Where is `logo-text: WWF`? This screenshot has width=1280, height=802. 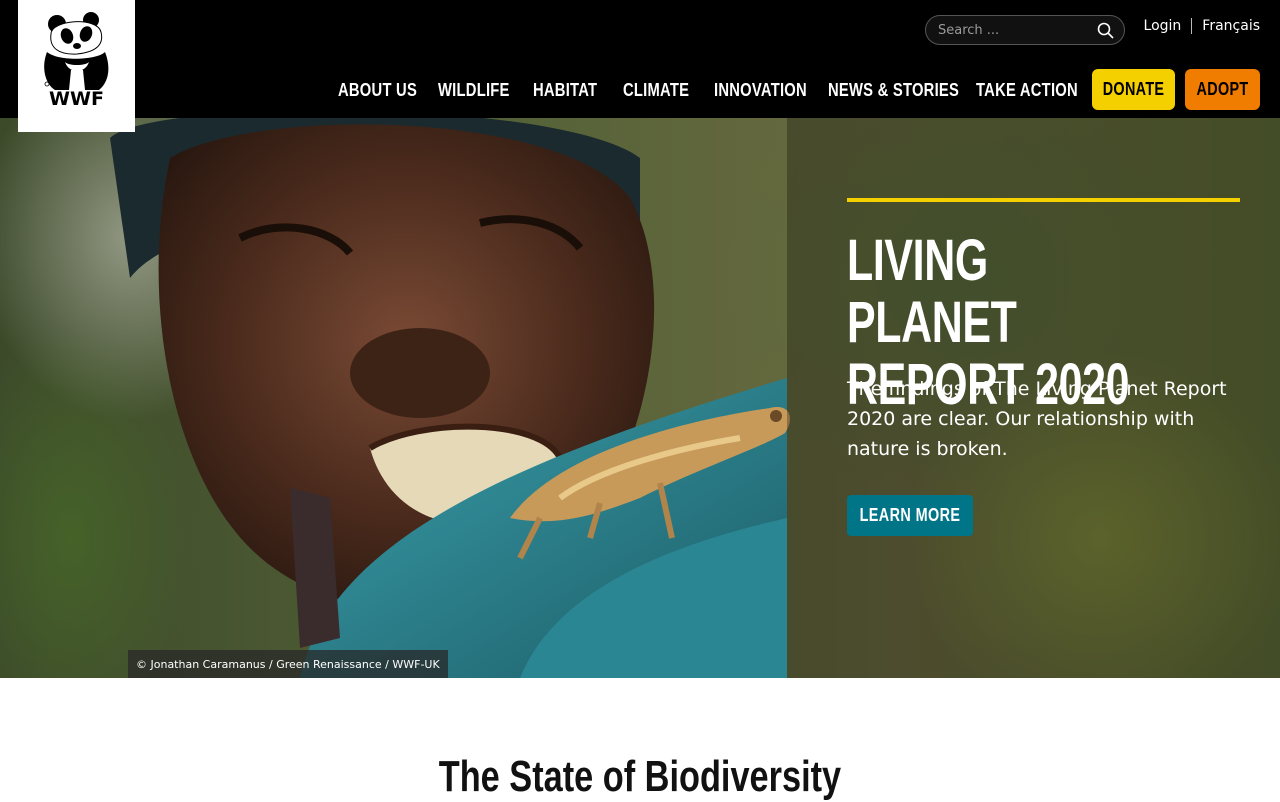
logo-text: WWF is located at coordinates (76, 99).